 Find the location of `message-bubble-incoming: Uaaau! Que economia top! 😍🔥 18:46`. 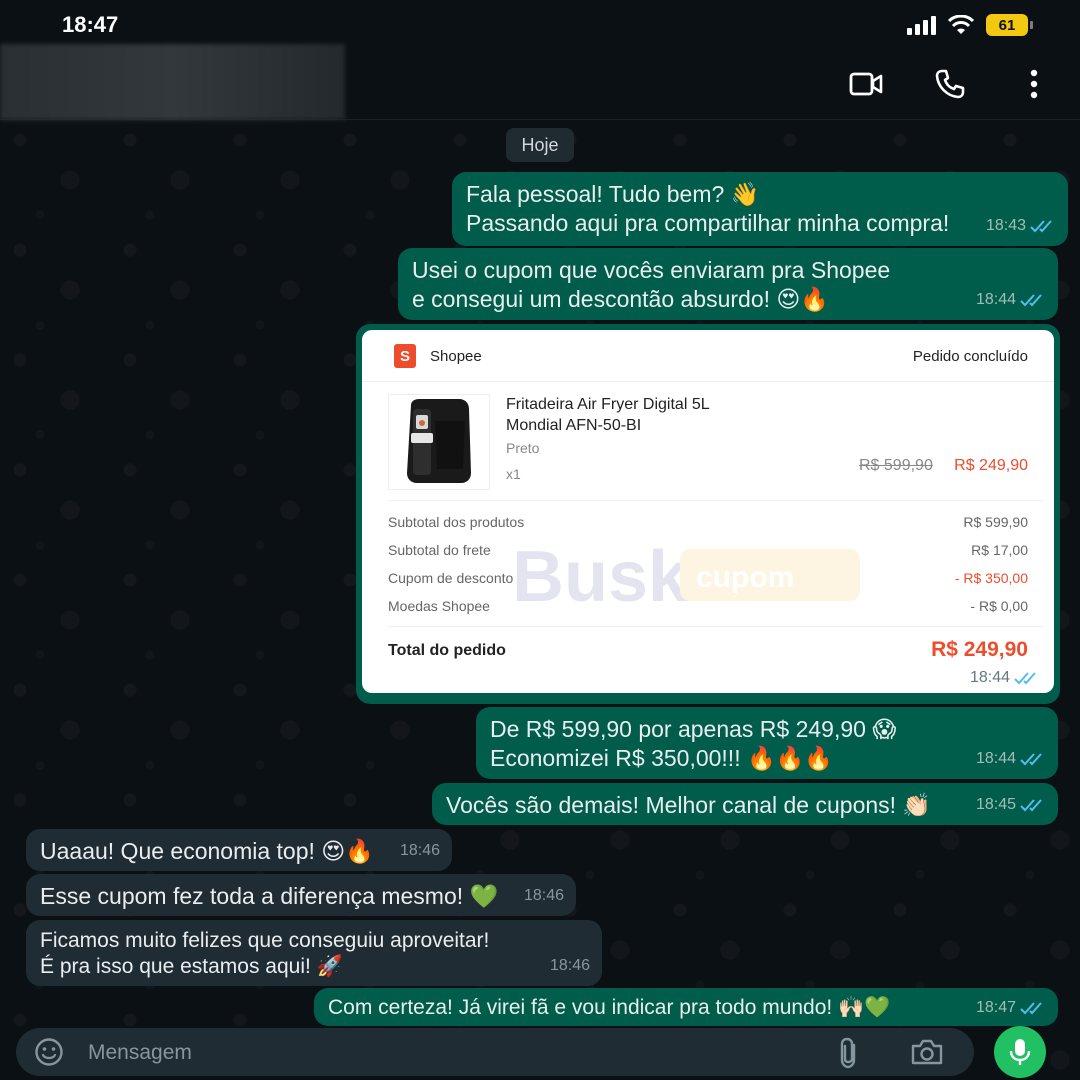

message-bubble-incoming: Uaaau! Que economia top! 😍🔥 18:46 is located at coordinates (239, 850).